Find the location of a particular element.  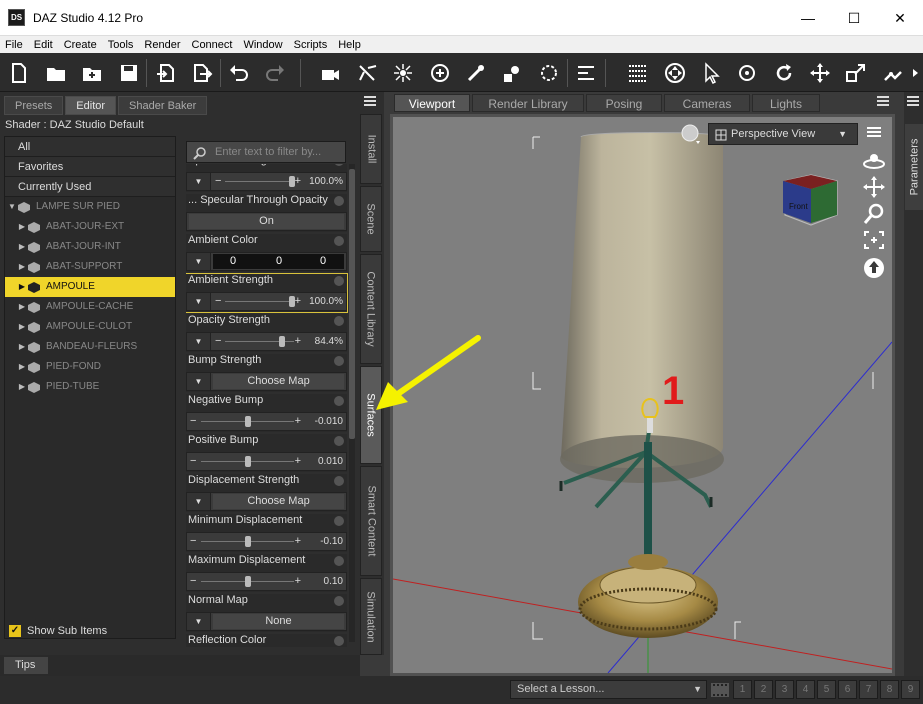

lesson-step: 9 is located at coordinates (910, 689).